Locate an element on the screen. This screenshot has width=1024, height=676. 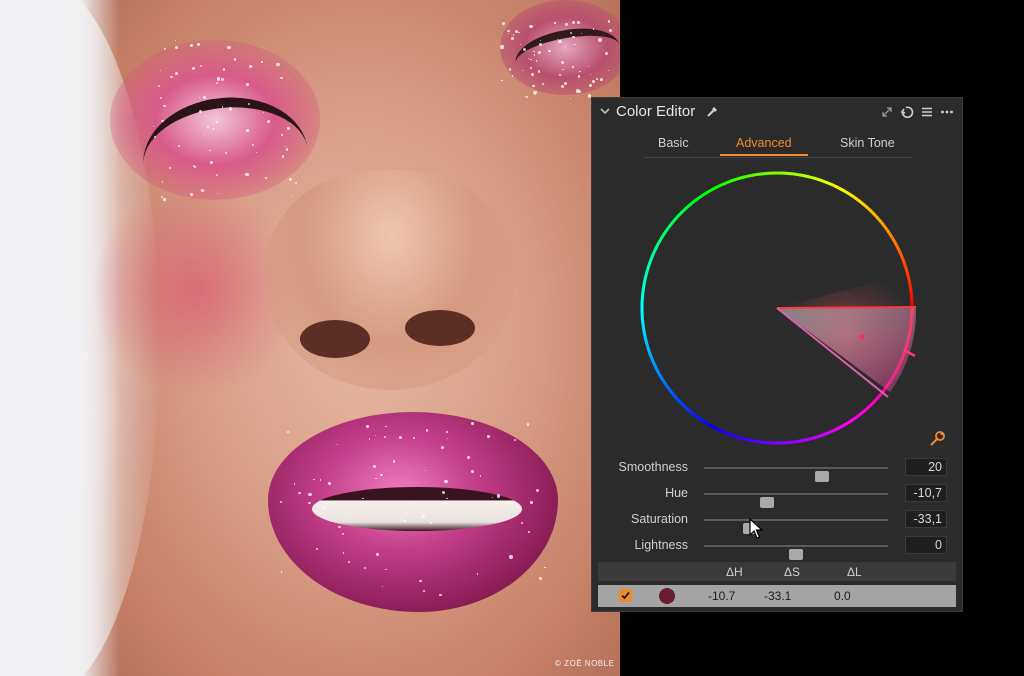
more-options-icon is located at coordinates (947, 112).